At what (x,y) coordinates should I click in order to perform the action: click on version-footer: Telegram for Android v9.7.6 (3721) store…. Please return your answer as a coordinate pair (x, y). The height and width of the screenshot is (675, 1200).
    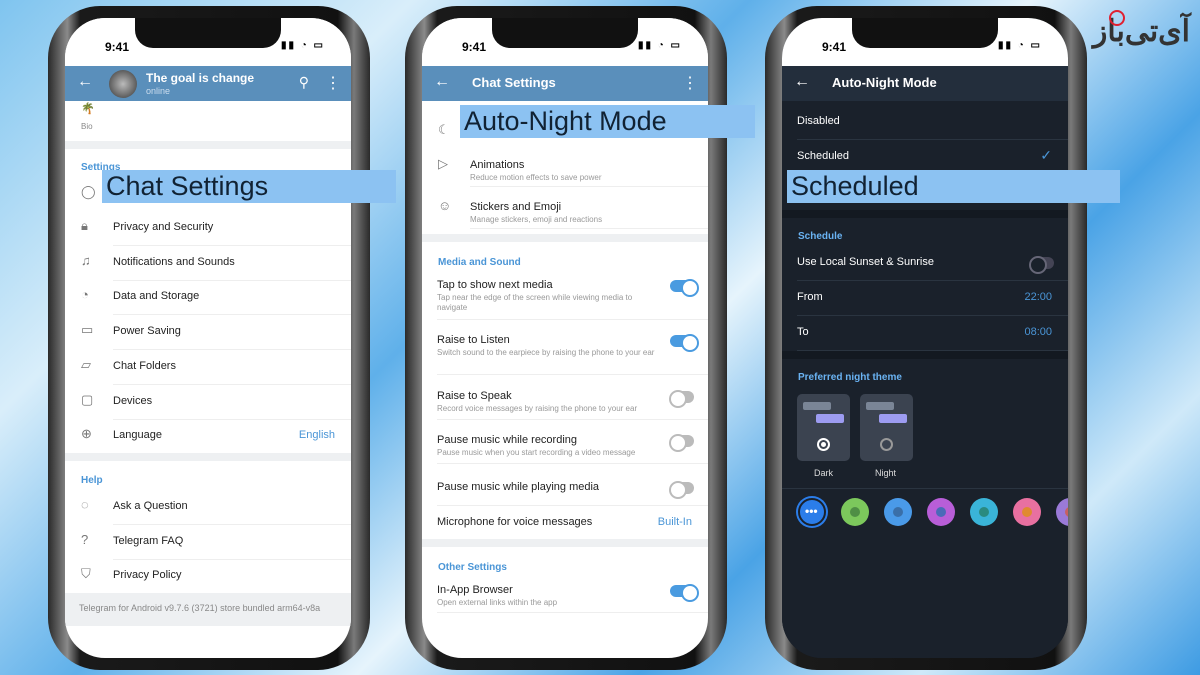
    Looking at the image, I should click on (208, 609).